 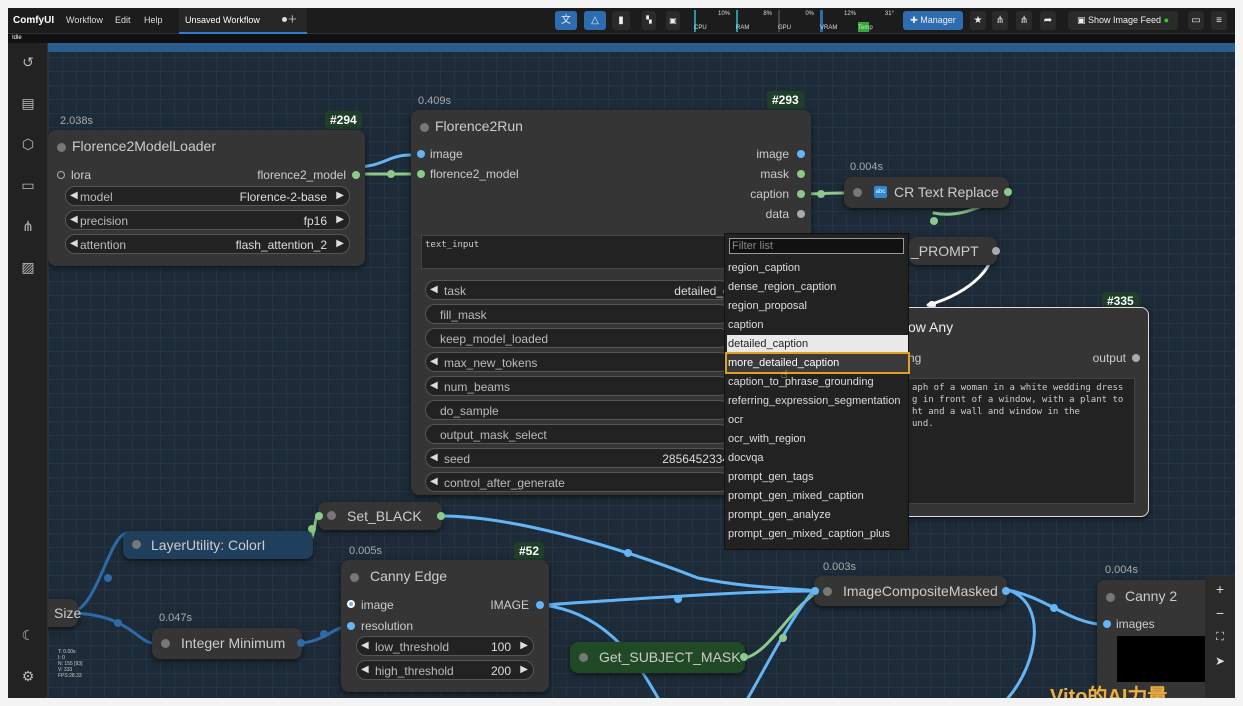 I want to click on hamburger-menu-icon: ≡, so click(x=1219, y=20).